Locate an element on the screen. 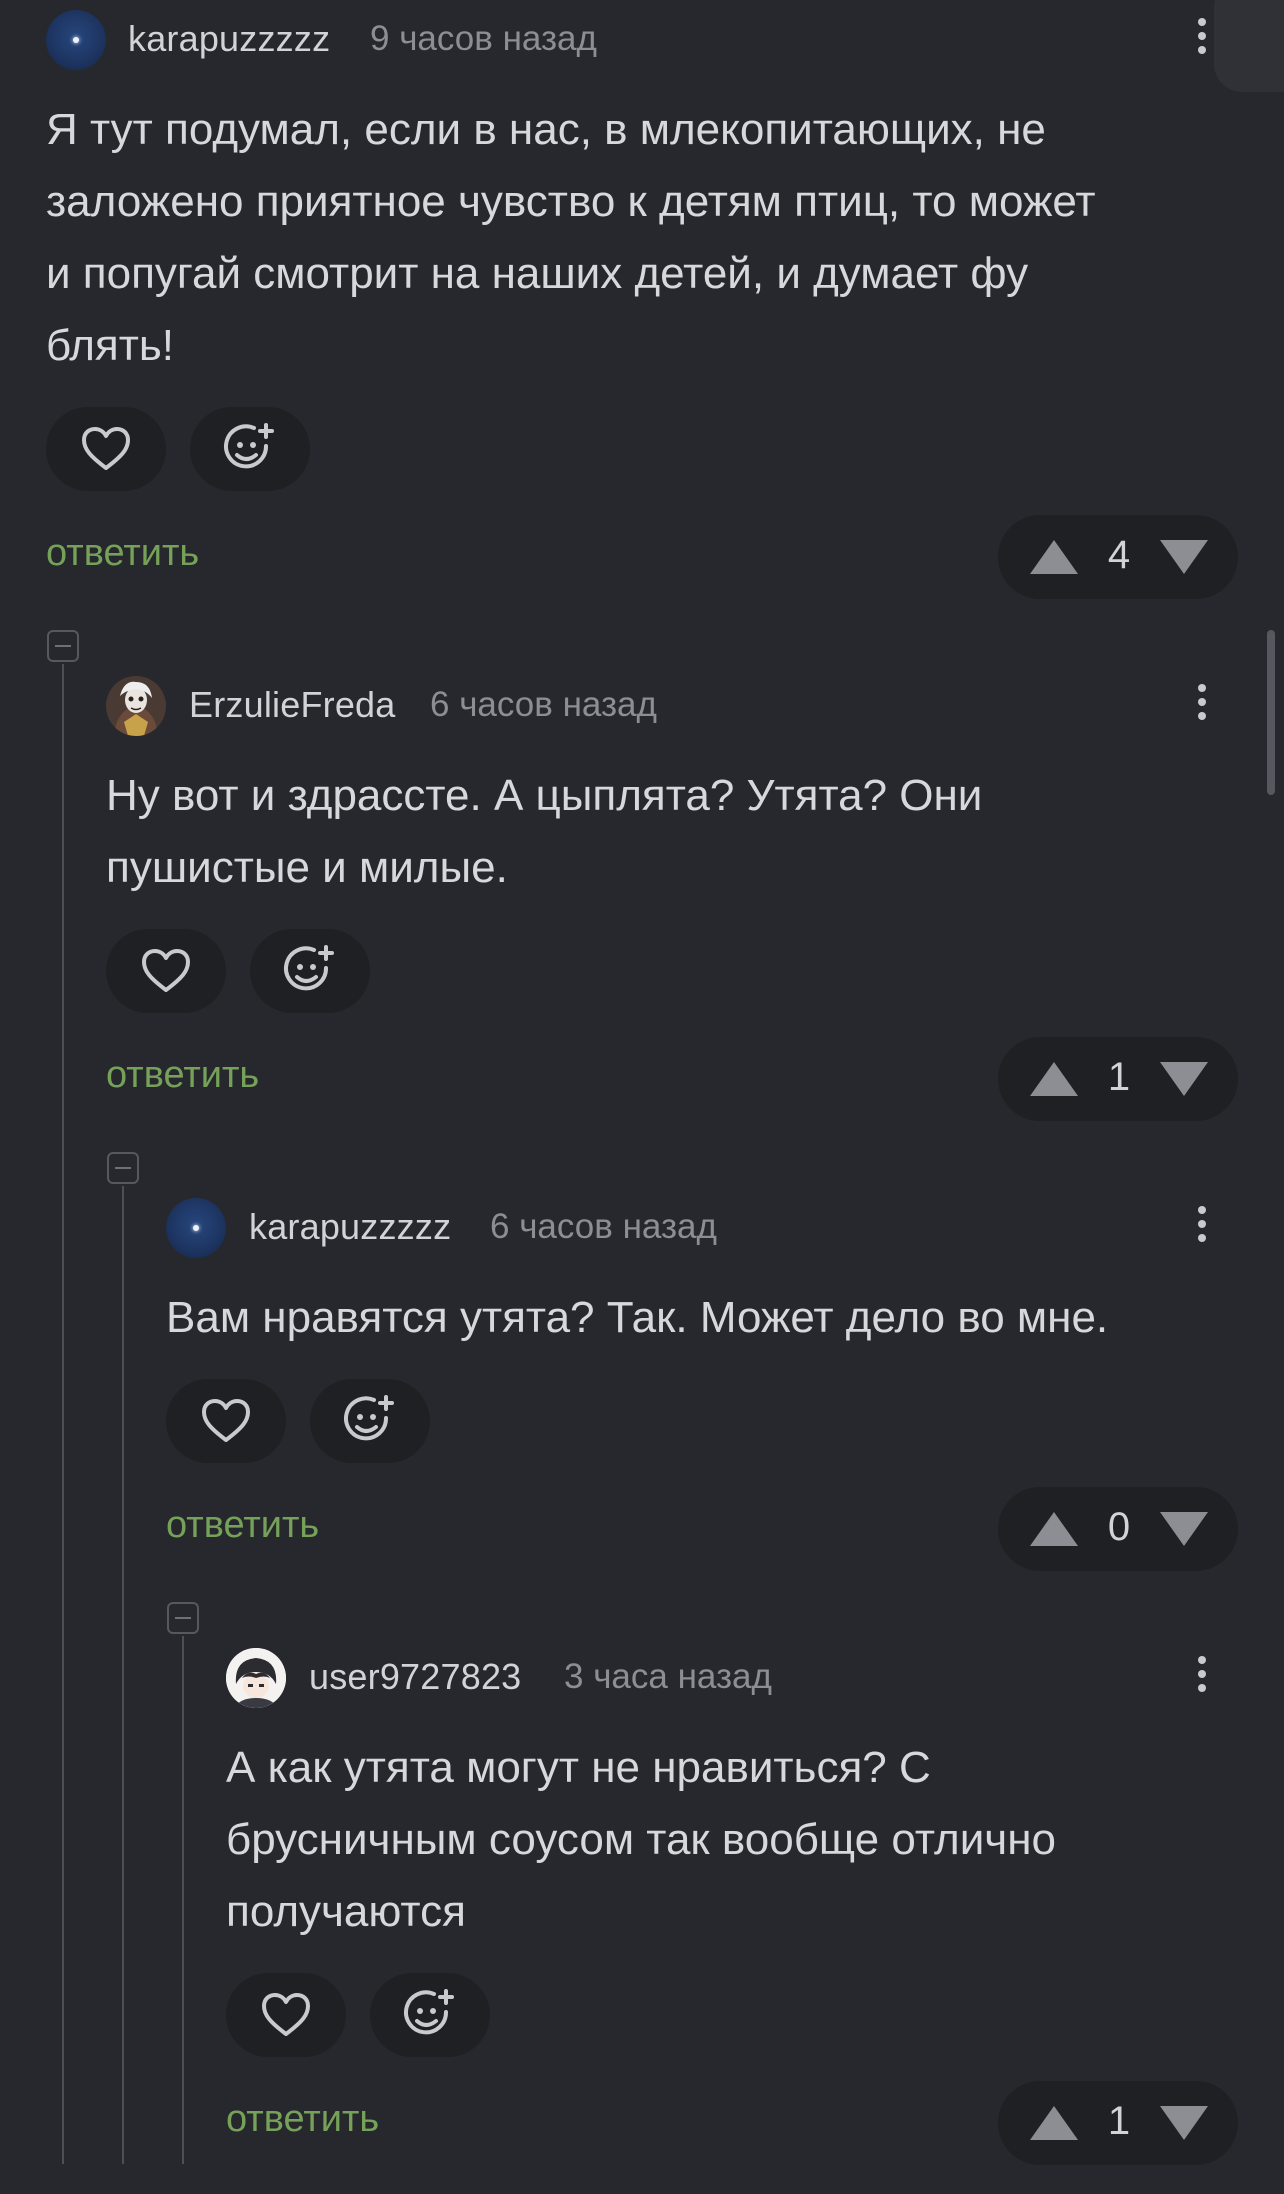  rating-count: 0 is located at coordinates (1119, 1527).